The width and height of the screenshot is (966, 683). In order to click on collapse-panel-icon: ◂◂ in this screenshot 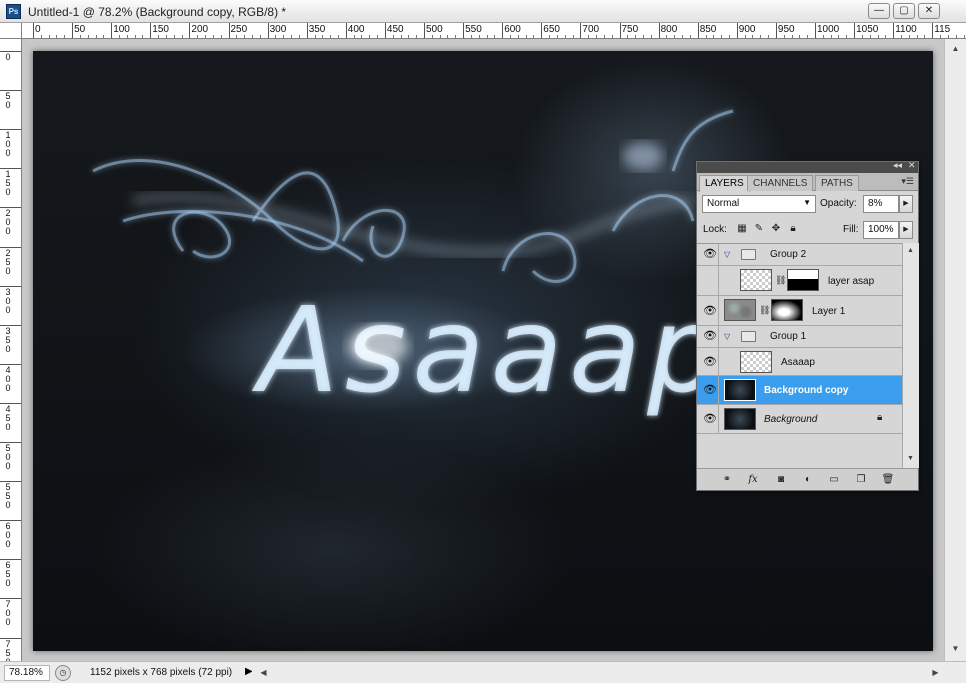, I will do `click(897, 165)`.